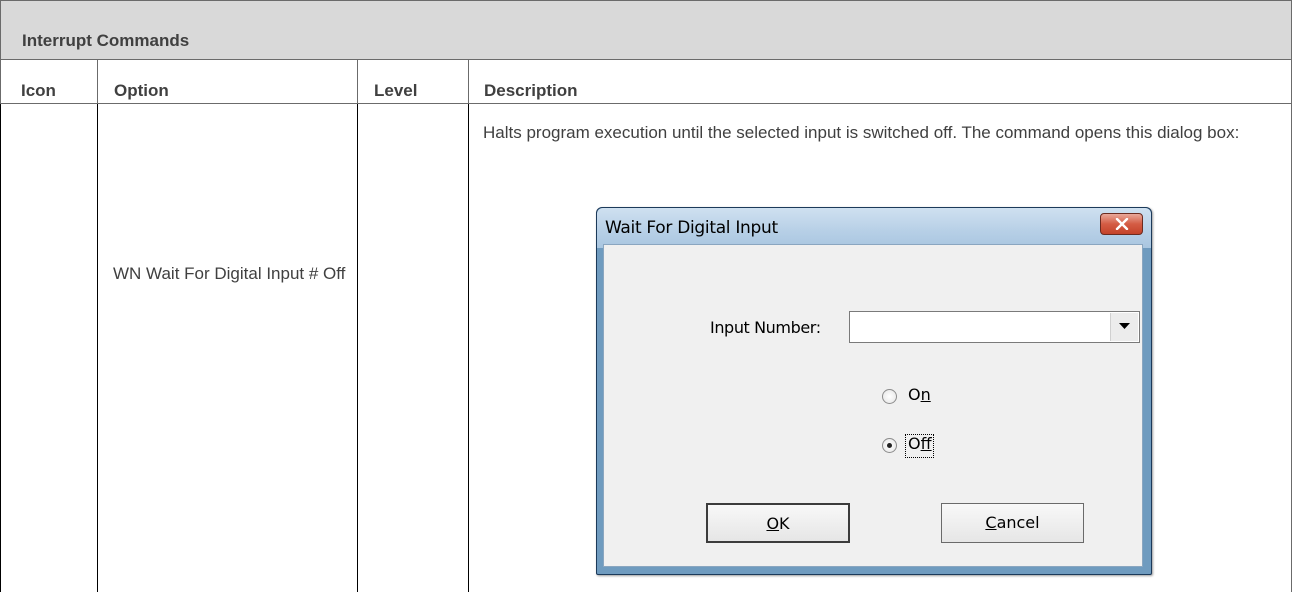 This screenshot has width=1294, height=592. I want to click on column-header-description: Description, so click(531, 90).